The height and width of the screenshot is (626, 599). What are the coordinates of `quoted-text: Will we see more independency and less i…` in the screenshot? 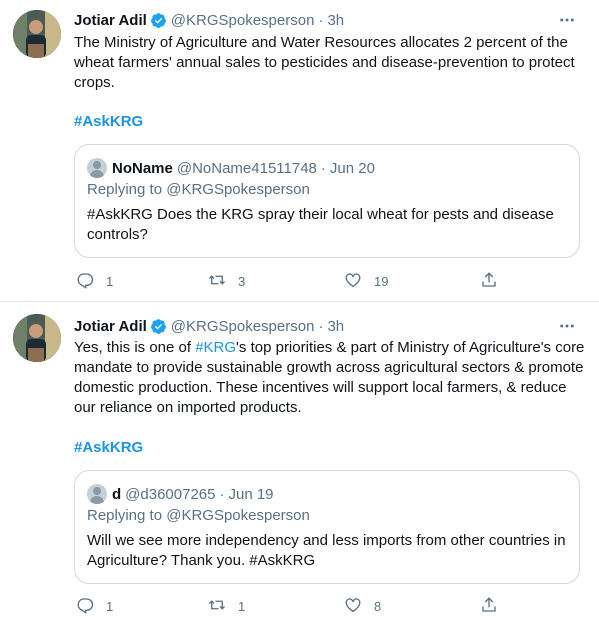 It's located at (326, 550).